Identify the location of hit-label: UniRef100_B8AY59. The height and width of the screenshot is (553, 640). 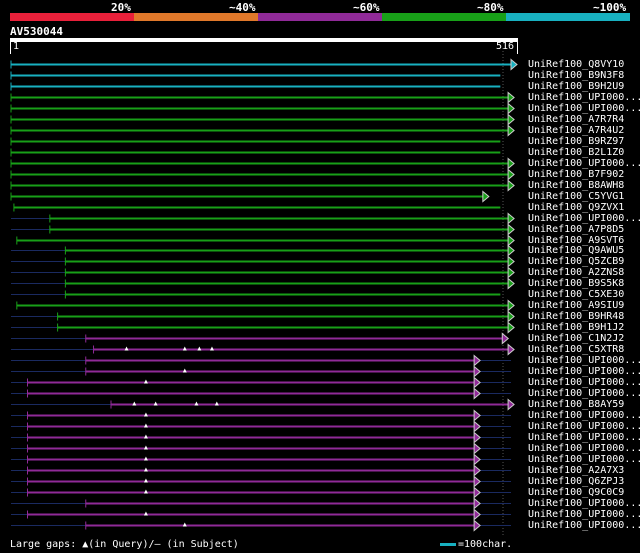
(576, 404).